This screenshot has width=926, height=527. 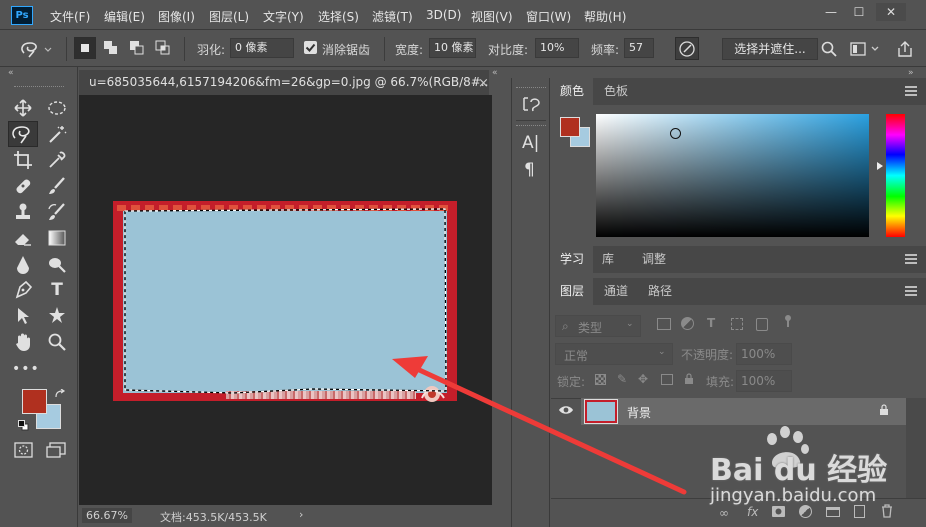 I want to click on watermark-url: jingyan.baidu.com, so click(x=793, y=495).